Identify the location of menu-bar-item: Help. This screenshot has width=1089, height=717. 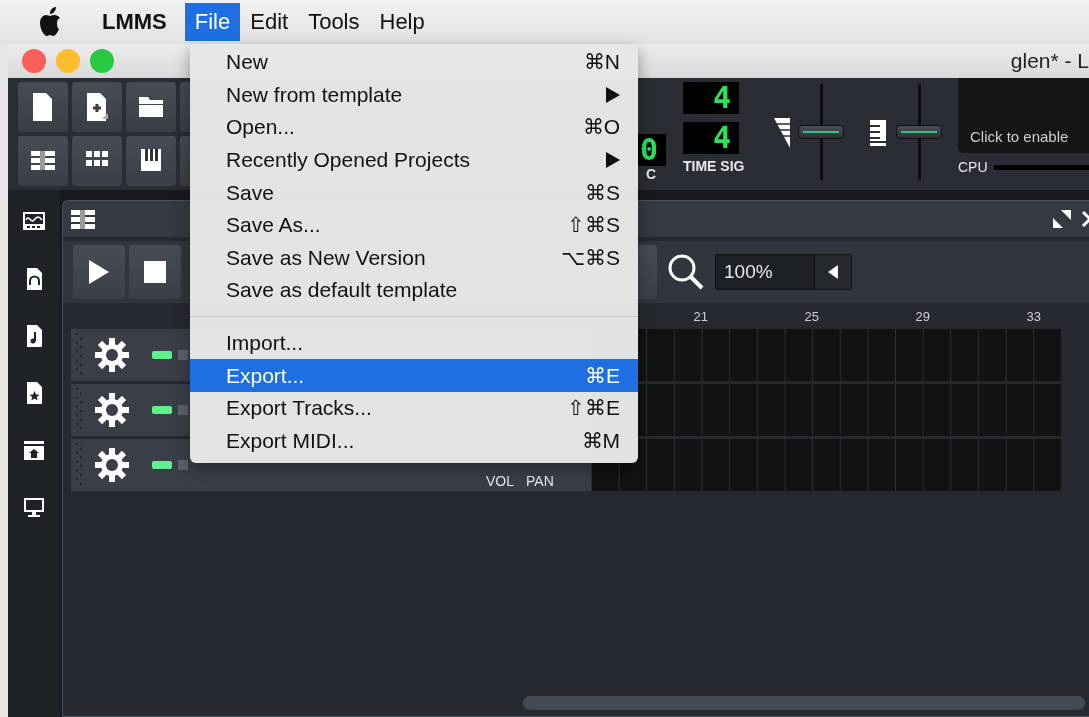
(402, 22).